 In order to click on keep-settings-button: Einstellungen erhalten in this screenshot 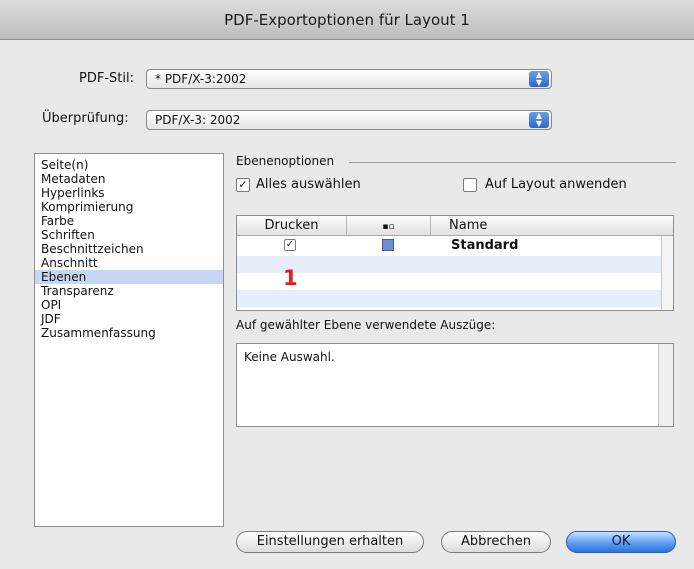, I will do `click(330, 542)`.